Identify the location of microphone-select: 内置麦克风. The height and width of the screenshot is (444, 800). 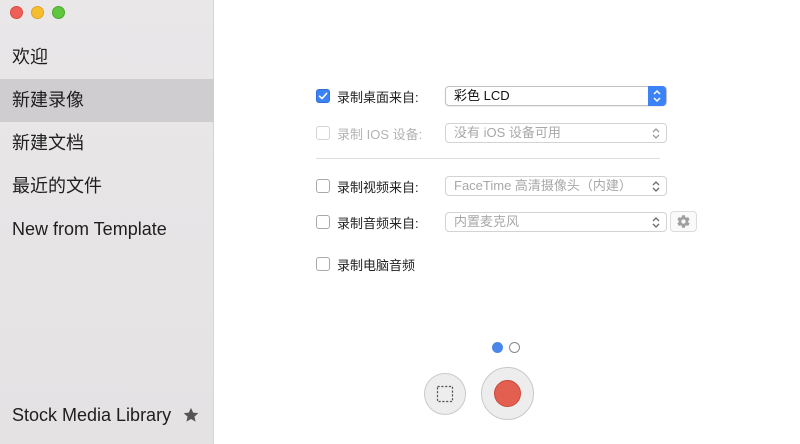
(556, 222).